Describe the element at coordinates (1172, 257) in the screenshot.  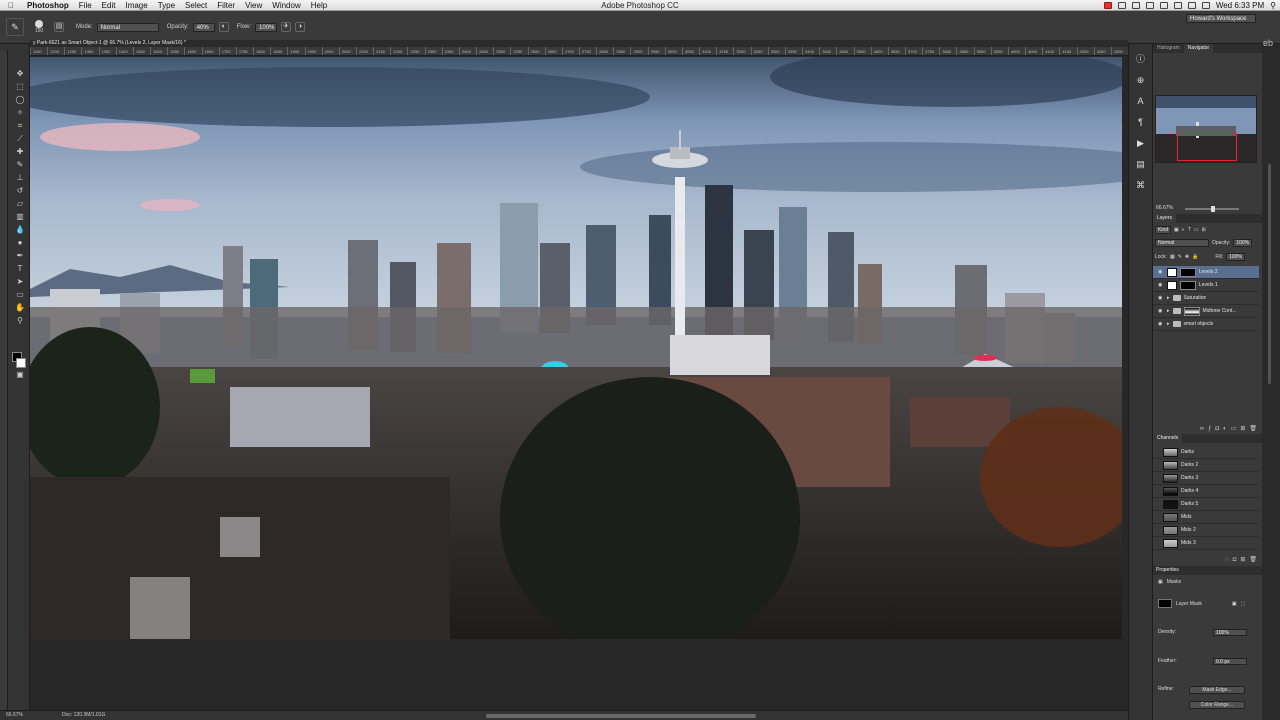
I see `lock-transparent-icon: ▦` at that location.